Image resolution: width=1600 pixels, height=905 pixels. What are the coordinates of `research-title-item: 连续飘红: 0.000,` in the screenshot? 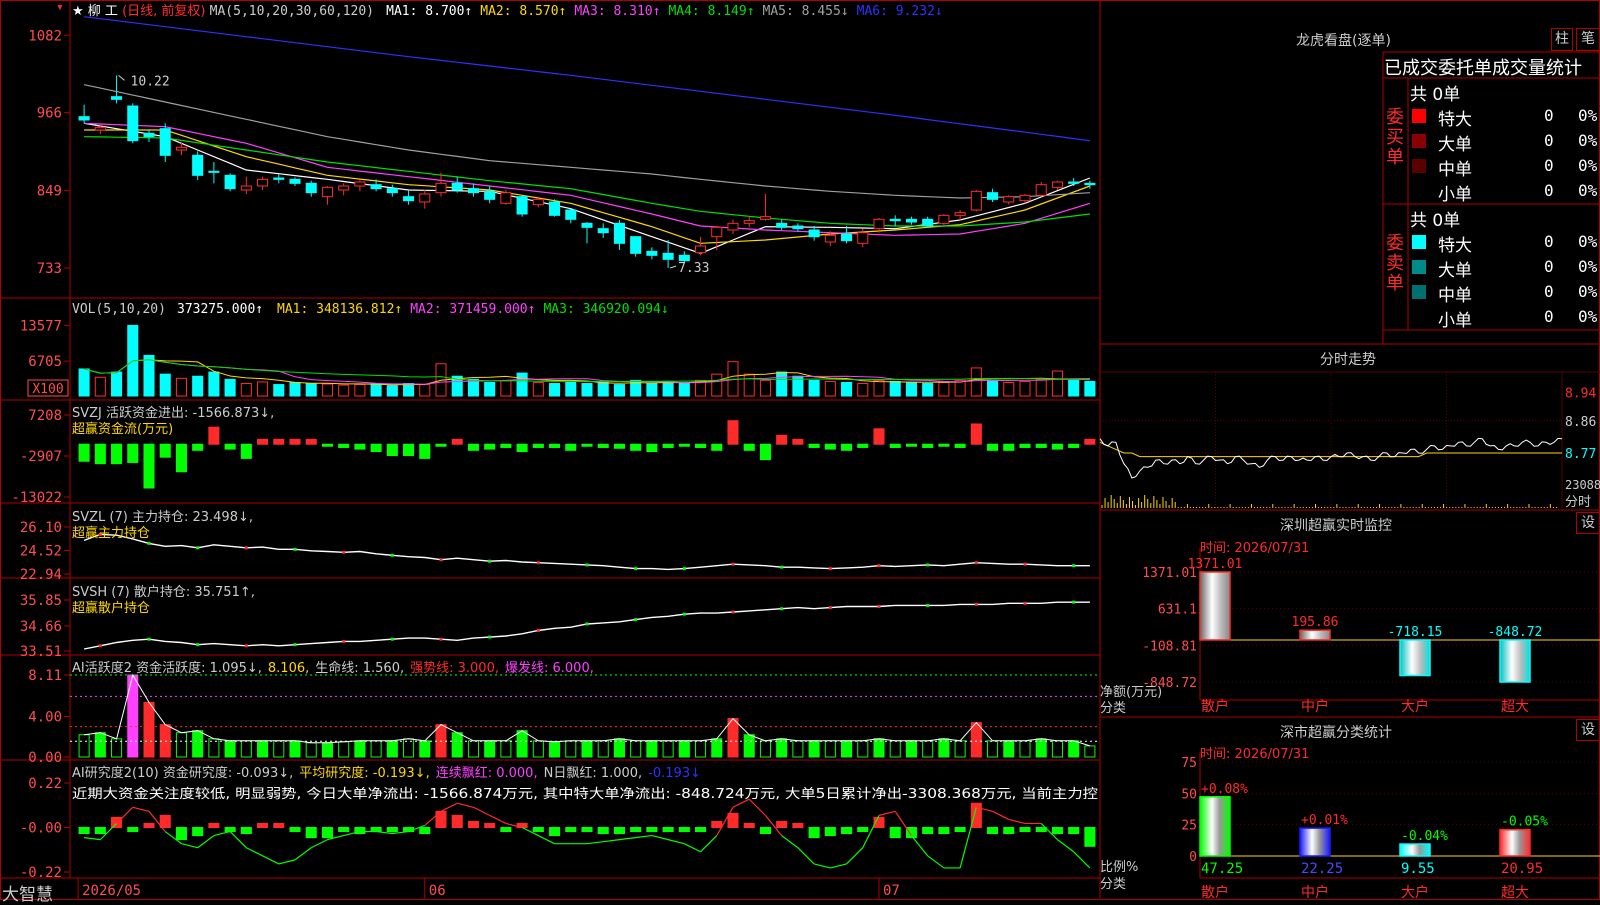 It's located at (487, 773).